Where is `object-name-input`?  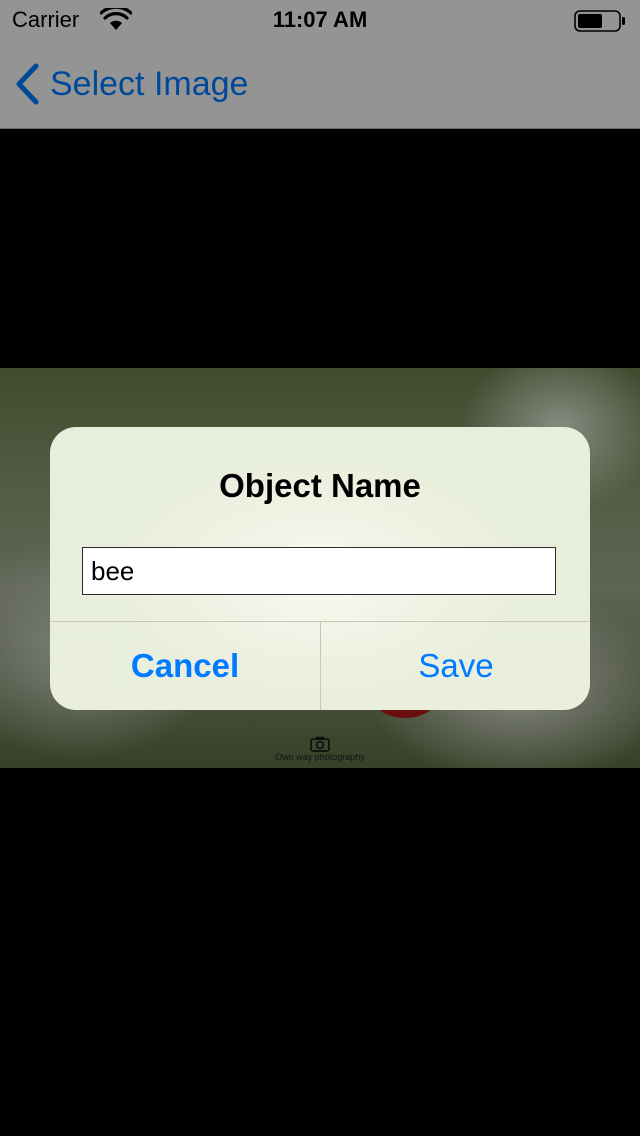 object-name-input is located at coordinates (319, 571).